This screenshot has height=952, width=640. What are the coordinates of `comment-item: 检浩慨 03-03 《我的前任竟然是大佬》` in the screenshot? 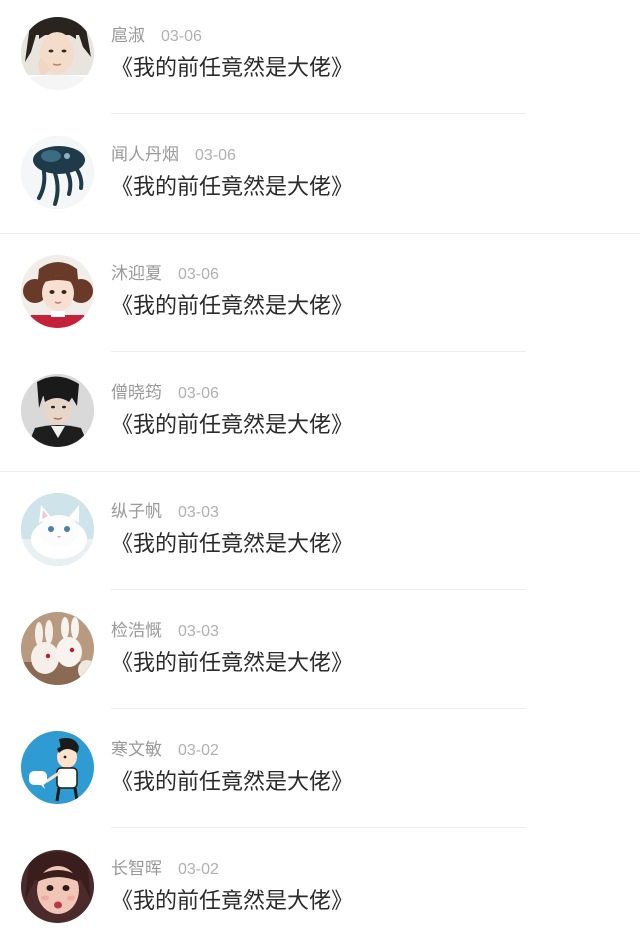 It's located at (320, 654).